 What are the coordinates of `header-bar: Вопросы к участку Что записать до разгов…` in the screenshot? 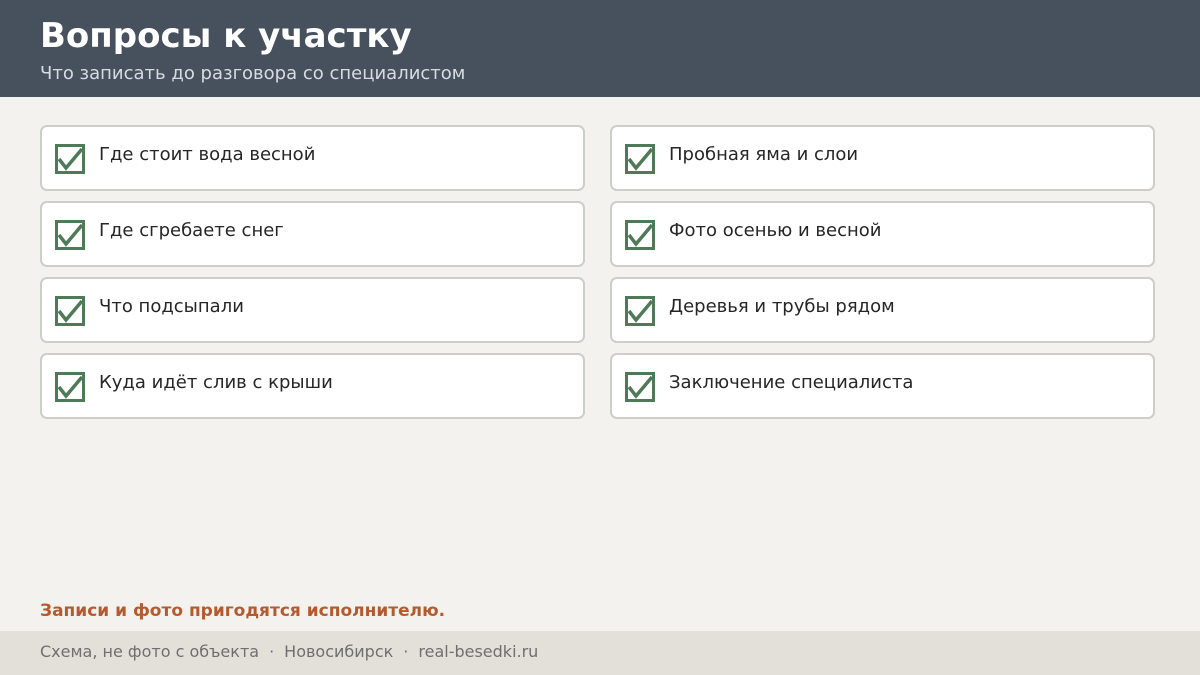 It's located at (600, 48).